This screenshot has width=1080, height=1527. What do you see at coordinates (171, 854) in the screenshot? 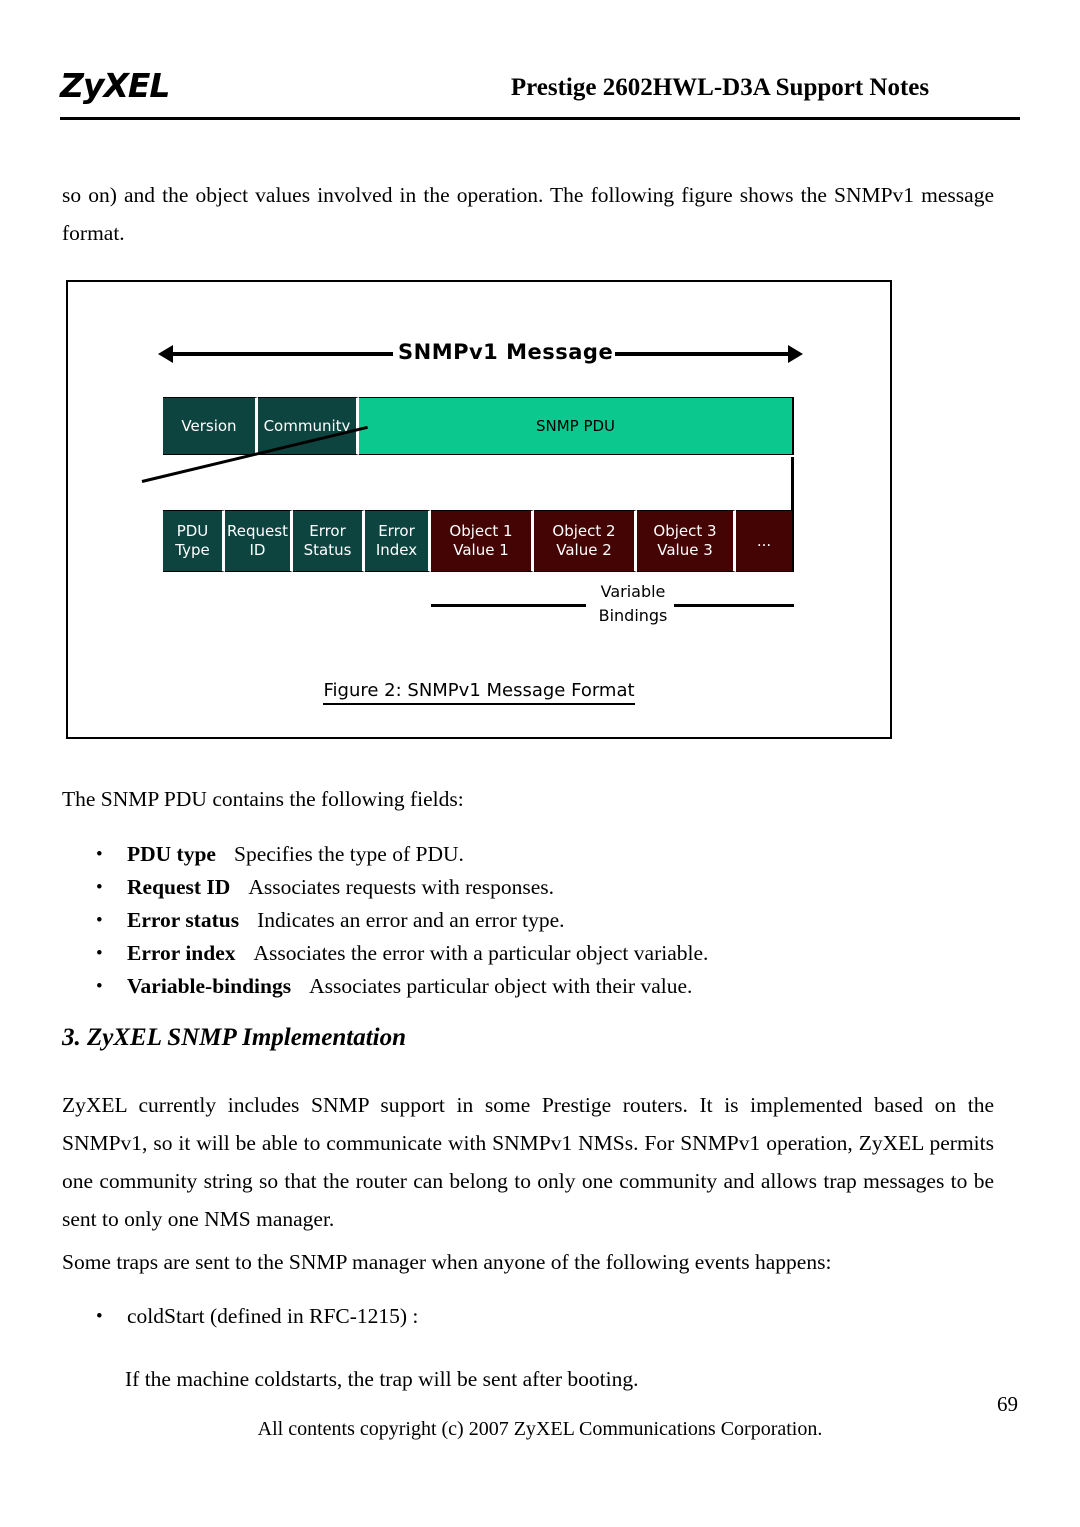
I see `pdu-field-bullet-term: PDU type` at bounding box center [171, 854].